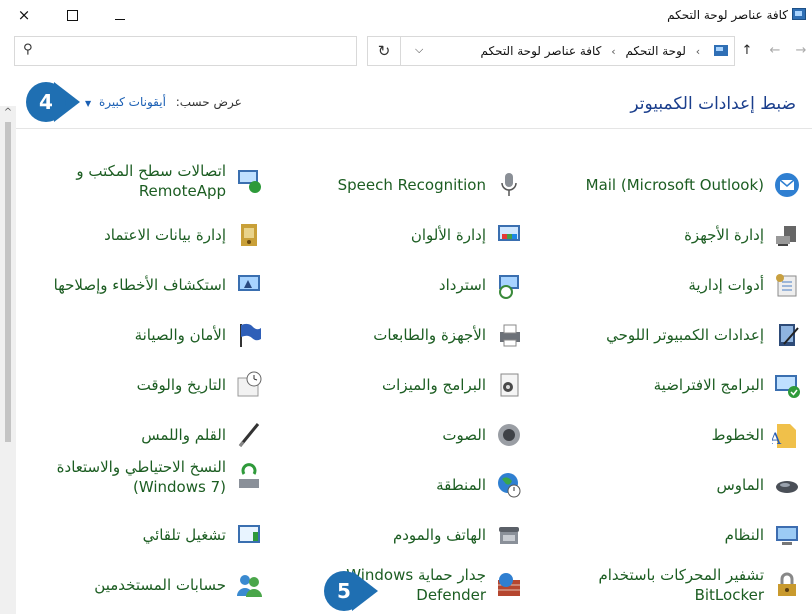 The image size is (812, 614). I want to click on divider, so click(406, 128).